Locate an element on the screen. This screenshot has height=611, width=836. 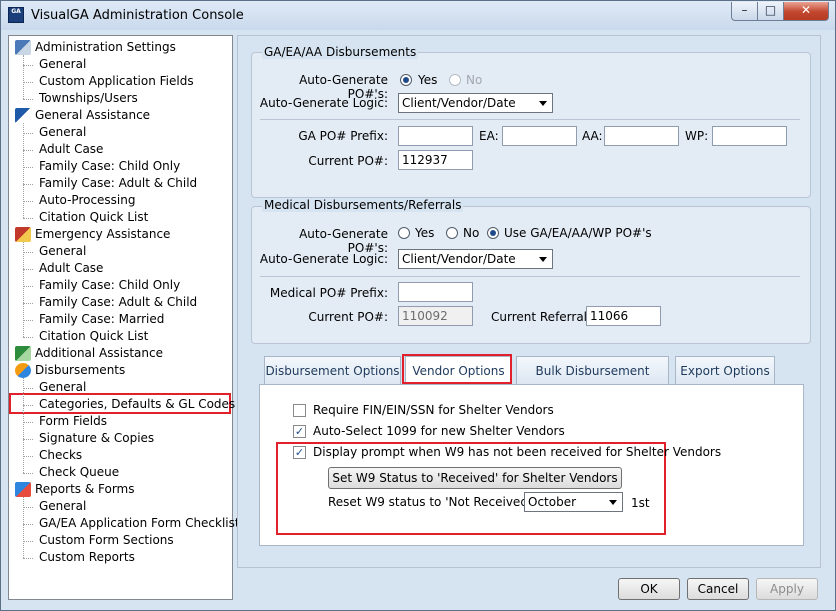
tree-item-label: Administration Settings is located at coordinates (105, 47).